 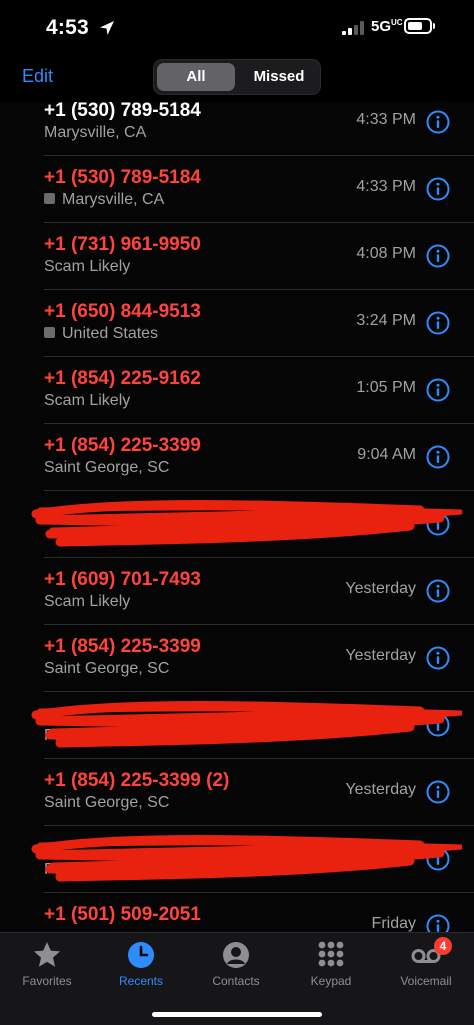 I want to click on network-type: 5GUC, so click(x=387, y=26).